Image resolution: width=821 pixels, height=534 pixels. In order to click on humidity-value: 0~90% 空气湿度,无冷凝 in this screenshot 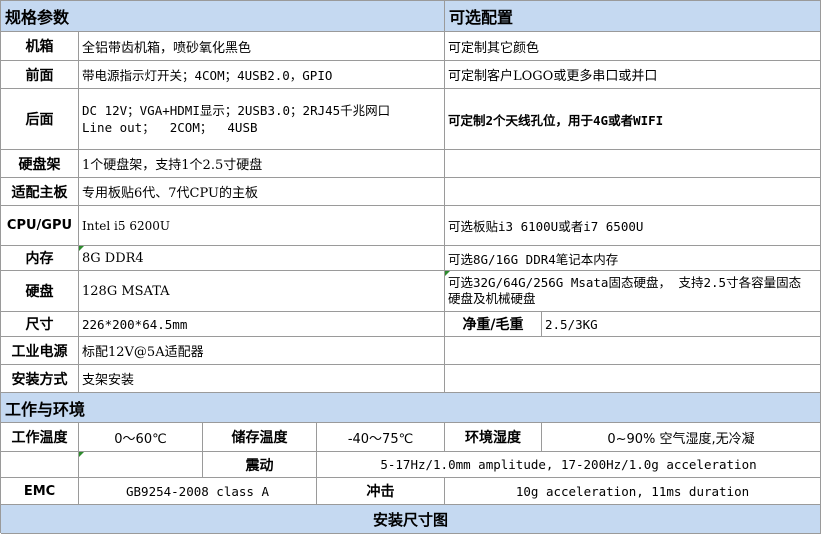, I will do `click(681, 437)`.